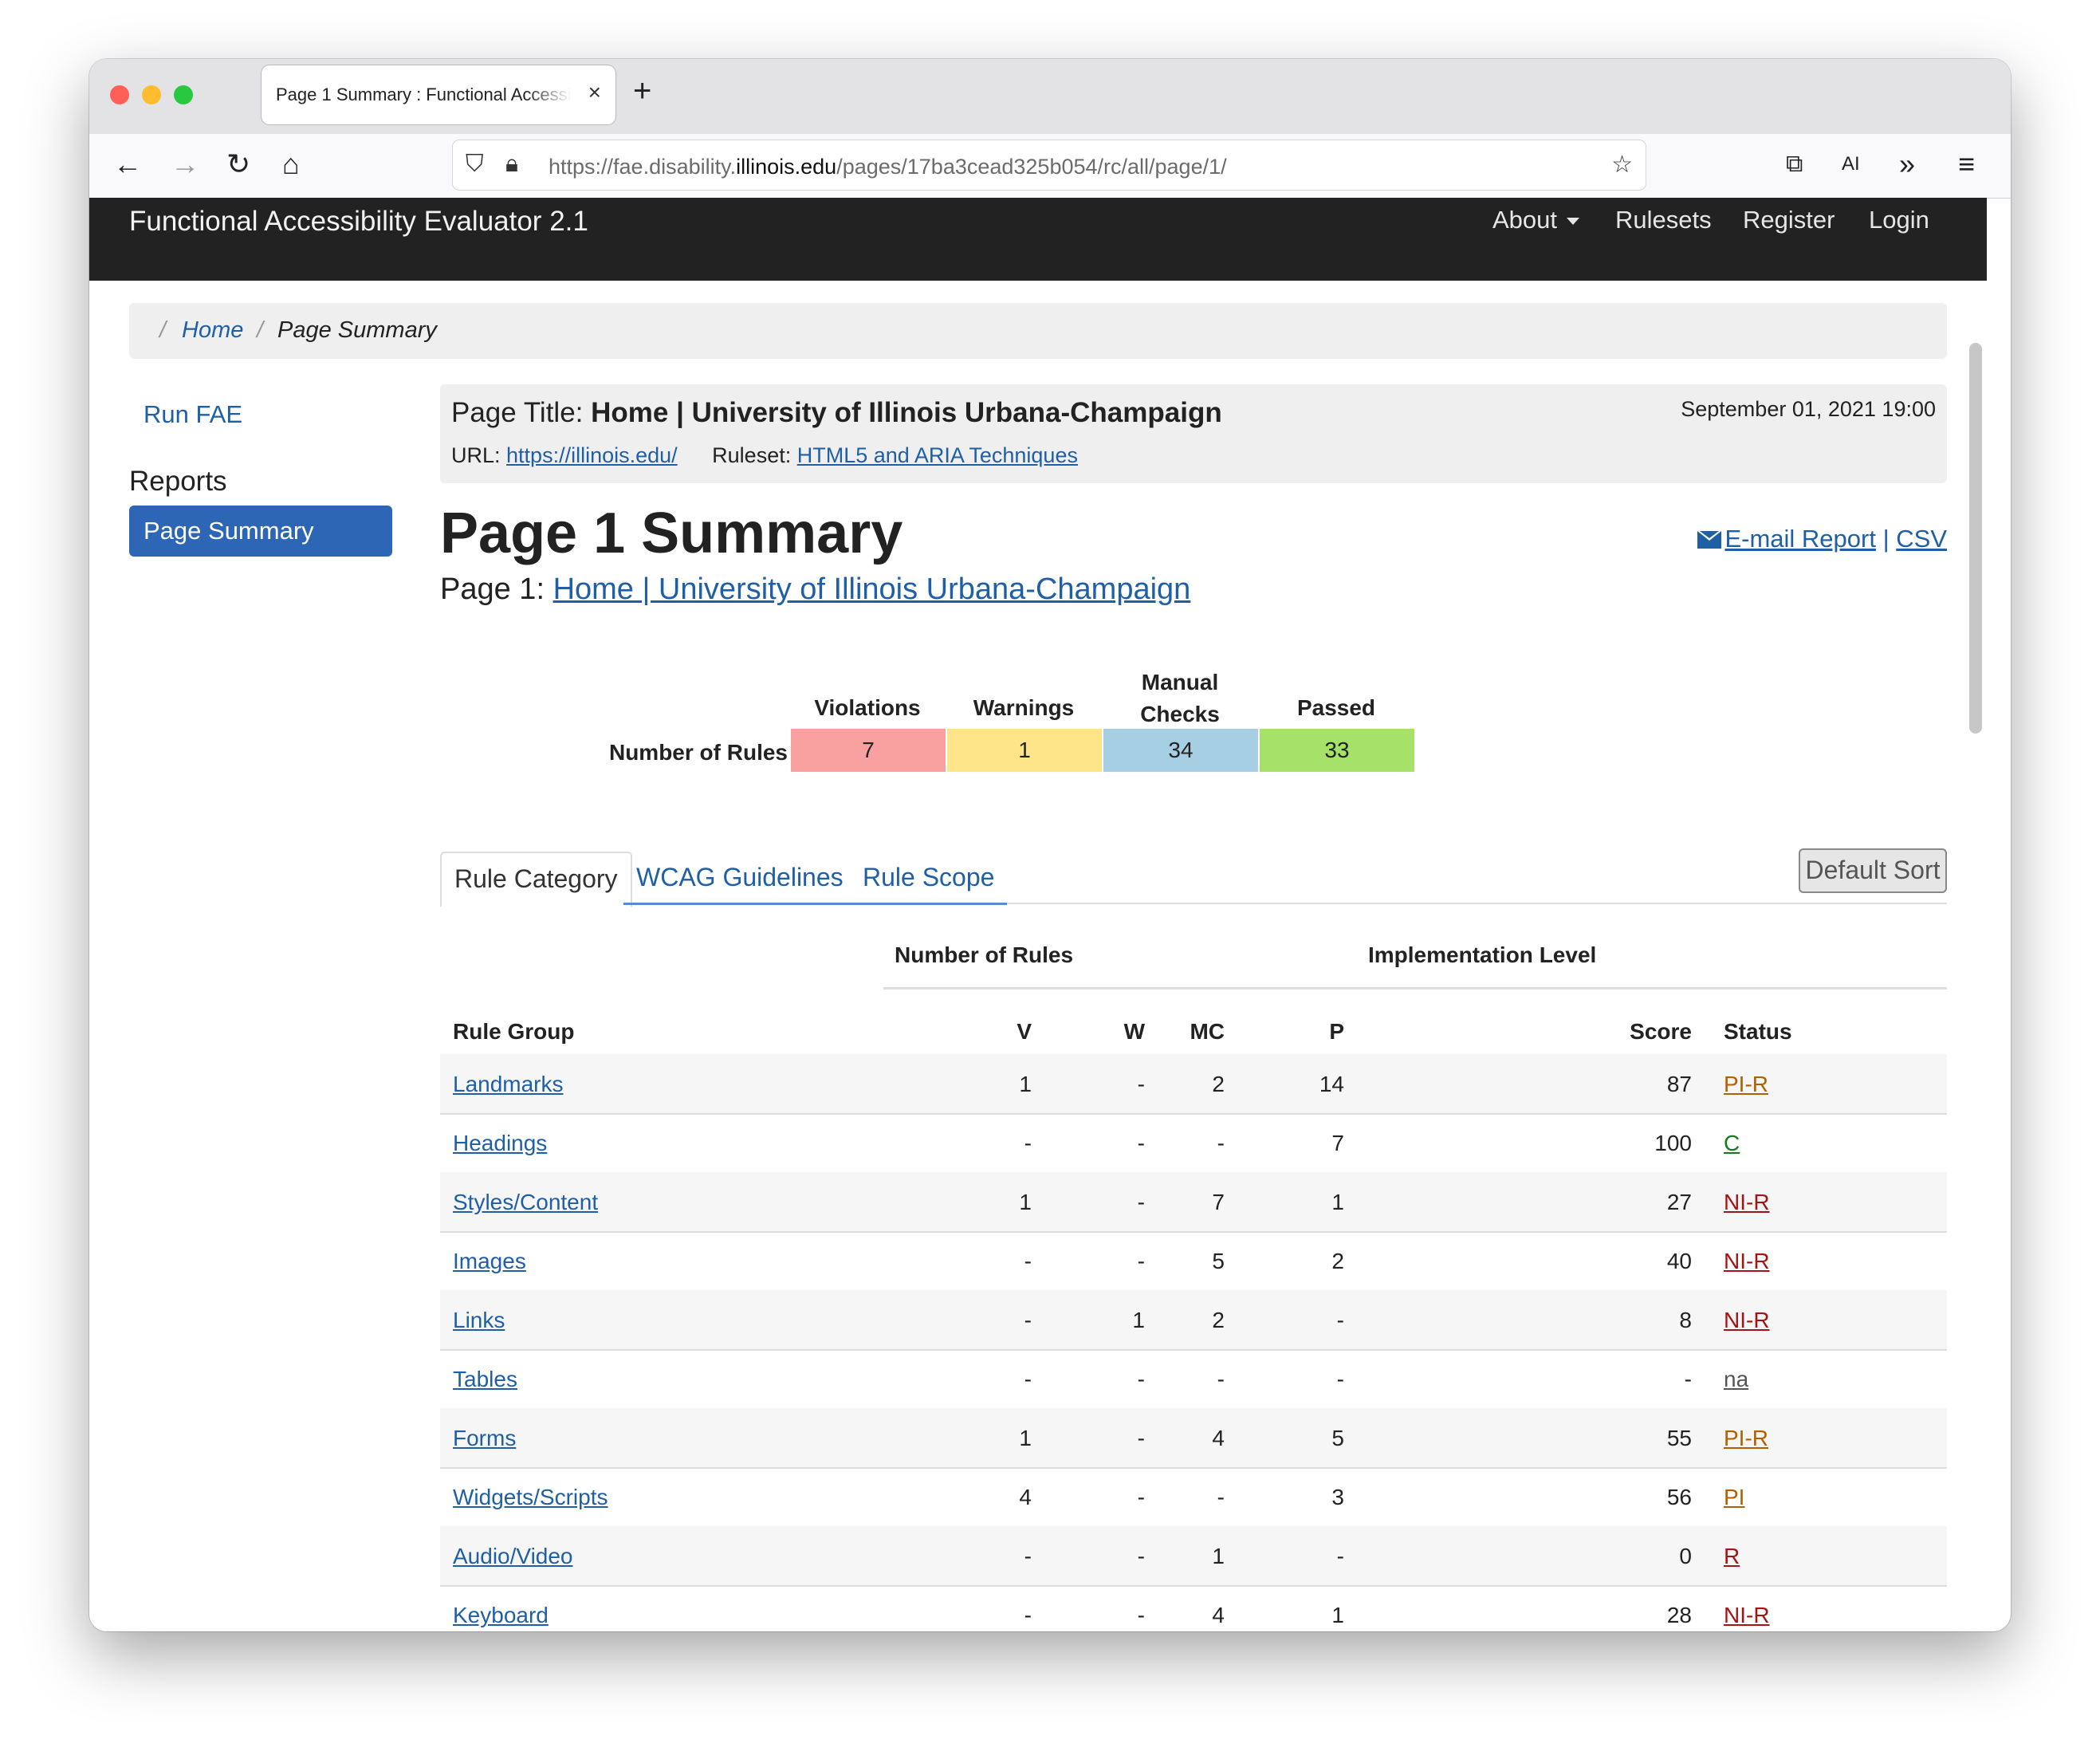 The width and height of the screenshot is (2100, 1751). I want to click on translate-icon: ⧉, so click(1794, 164).